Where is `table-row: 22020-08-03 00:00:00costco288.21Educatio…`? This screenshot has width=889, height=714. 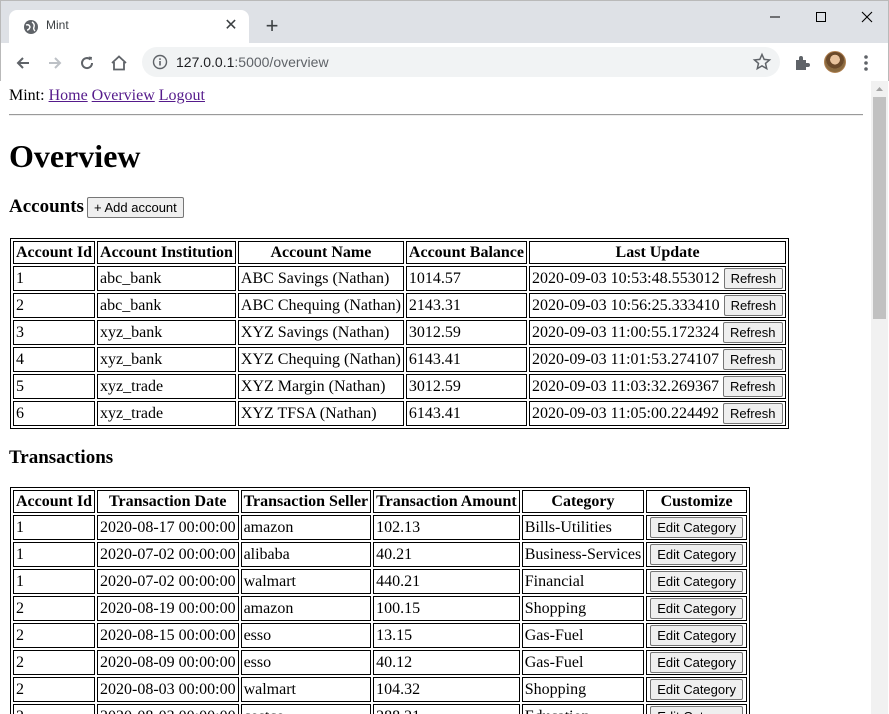
table-row: 22020-08-03 00:00:00costco288.21Educatio… is located at coordinates (380, 709).